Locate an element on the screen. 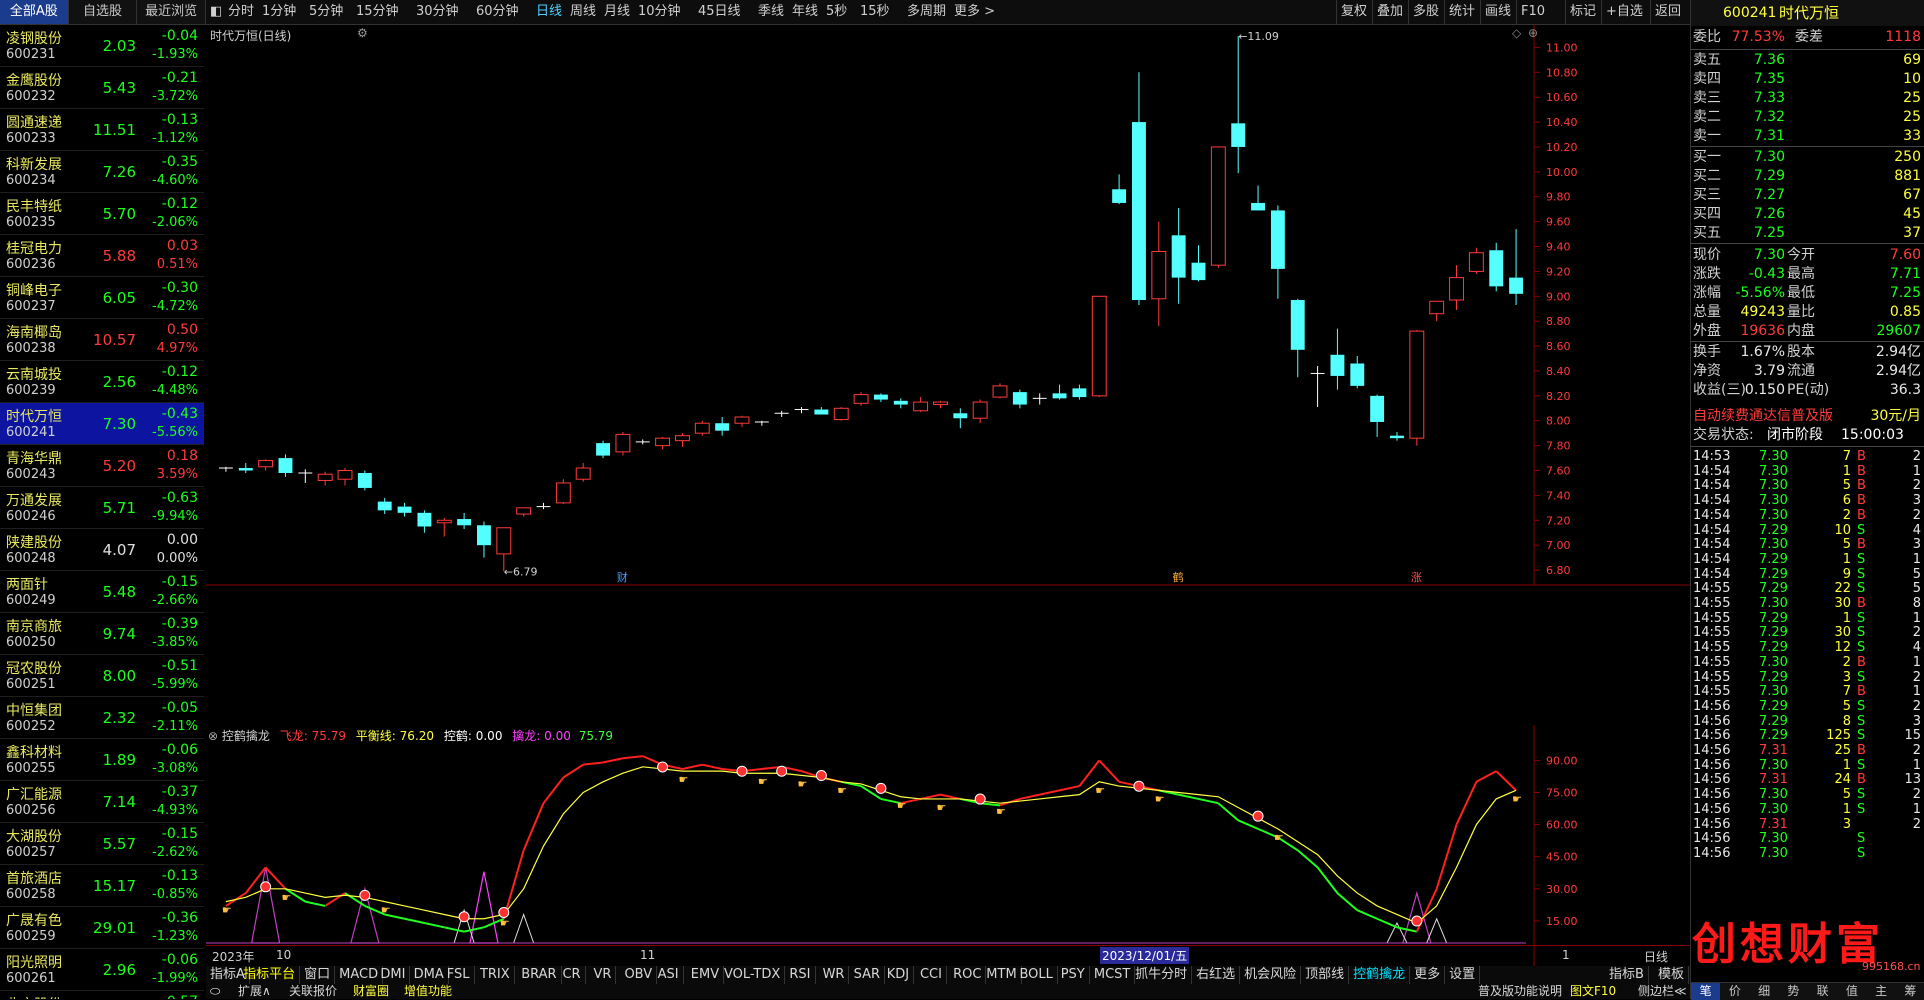 This screenshot has height=1000, width=1924. indicator-tab: CR is located at coordinates (572, 975).